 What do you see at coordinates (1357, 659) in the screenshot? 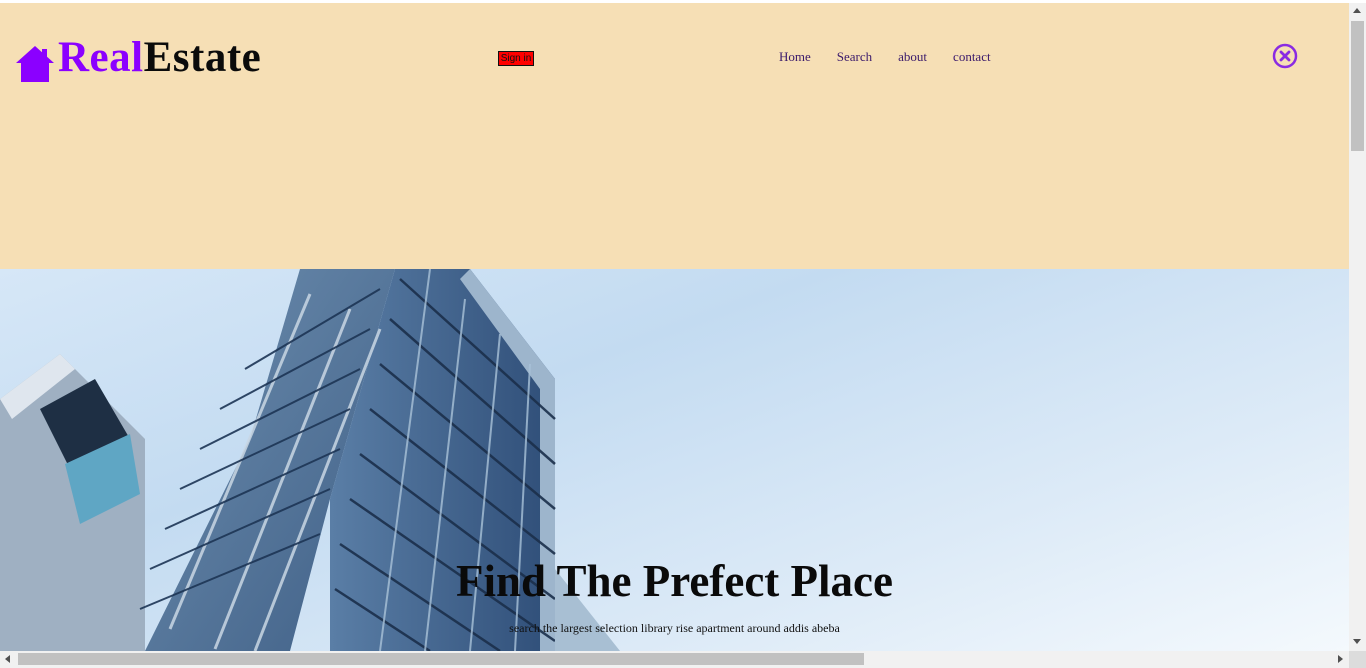
I see `scrollbar-corner` at bounding box center [1357, 659].